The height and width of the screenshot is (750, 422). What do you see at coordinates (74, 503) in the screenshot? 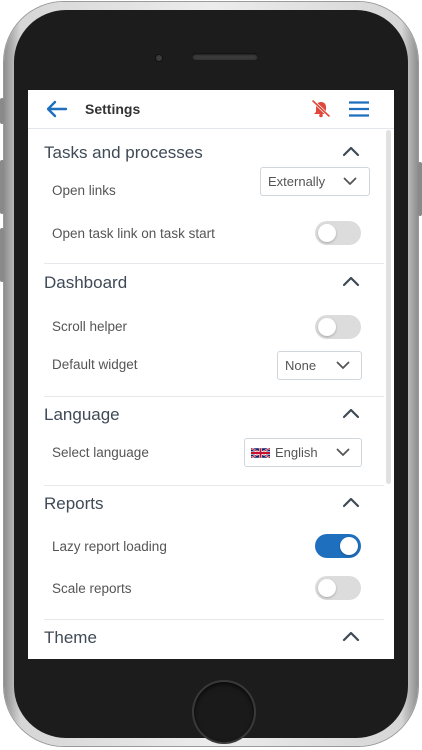
I see `section-title: Reports` at bounding box center [74, 503].